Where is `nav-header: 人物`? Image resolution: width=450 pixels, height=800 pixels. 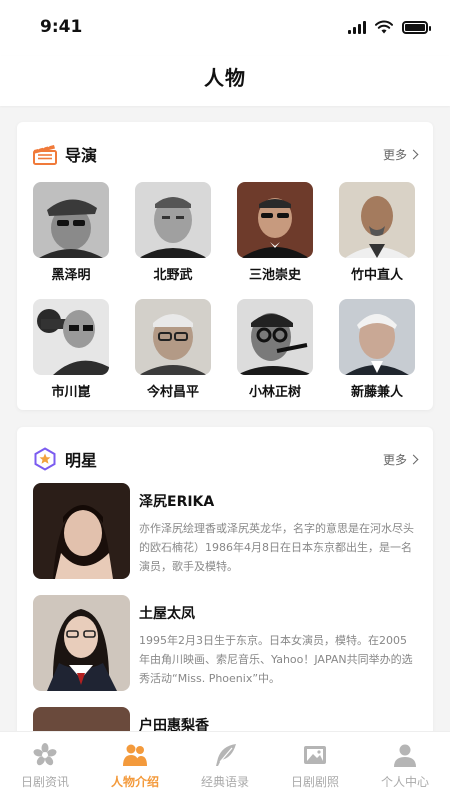
nav-header: 人物 is located at coordinates (225, 81).